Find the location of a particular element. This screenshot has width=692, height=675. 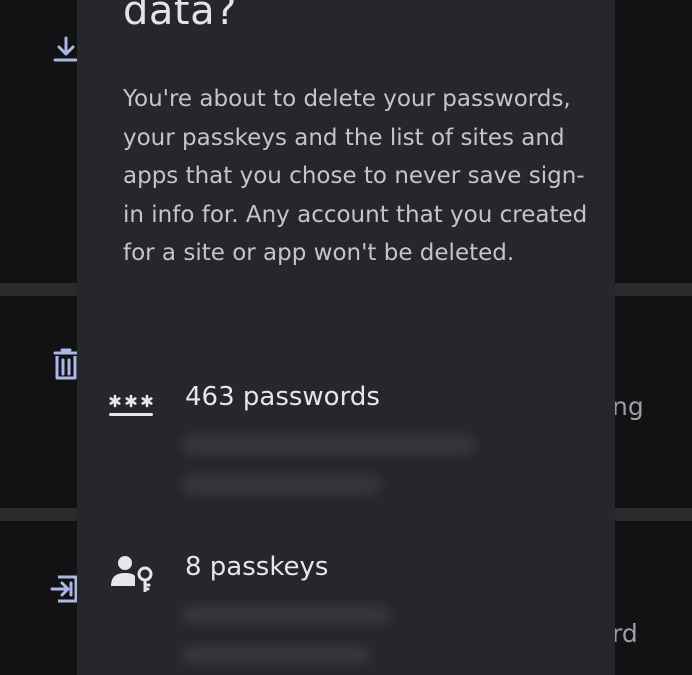

passwords-count-label: 463 passwords is located at coordinates (282, 397).